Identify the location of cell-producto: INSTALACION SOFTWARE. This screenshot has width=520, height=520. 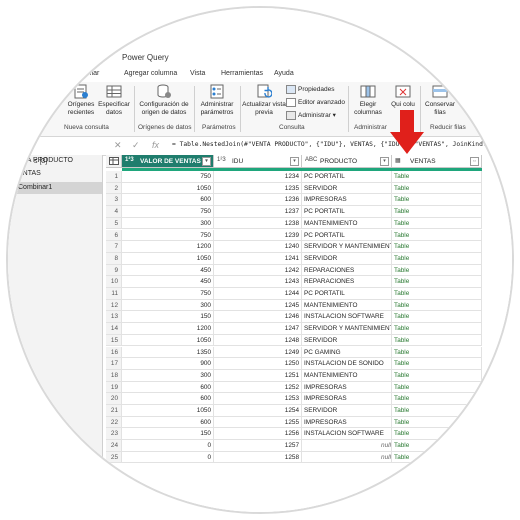
(347, 434).